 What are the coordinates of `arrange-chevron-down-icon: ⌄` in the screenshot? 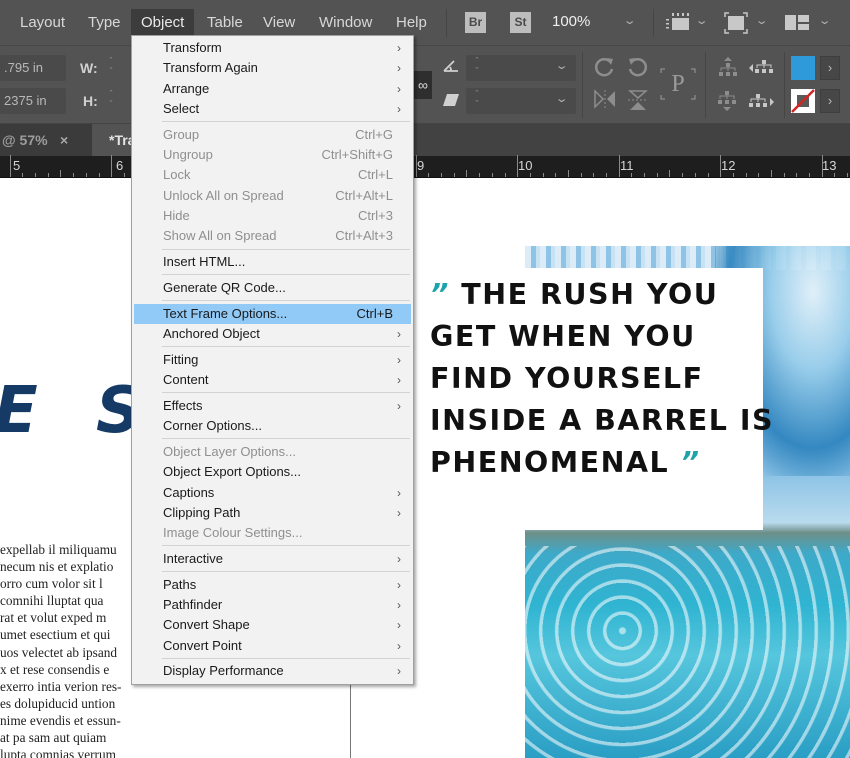 It's located at (825, 20).